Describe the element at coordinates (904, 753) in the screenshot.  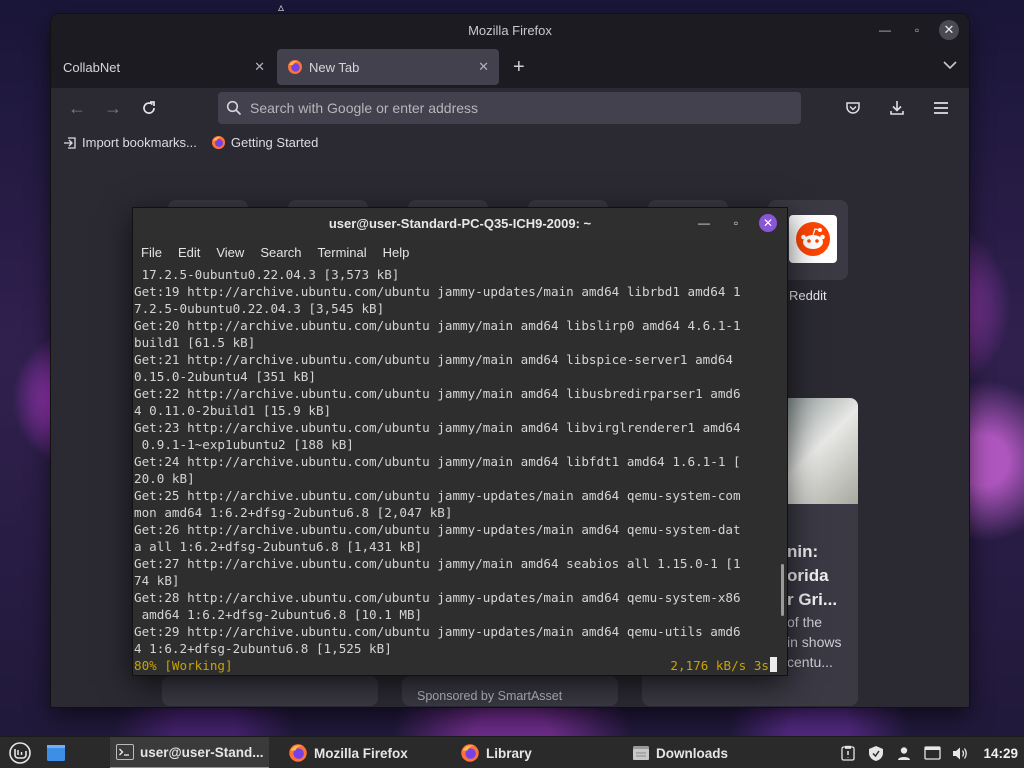
I see `user-icon` at that location.